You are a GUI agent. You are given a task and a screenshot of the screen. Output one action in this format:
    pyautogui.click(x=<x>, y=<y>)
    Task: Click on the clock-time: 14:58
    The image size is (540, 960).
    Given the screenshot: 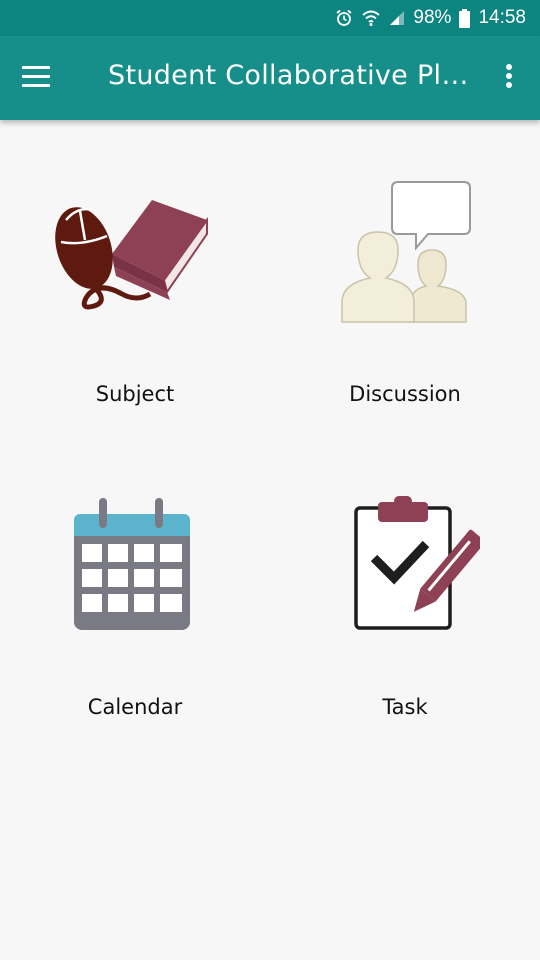 What is the action you would take?
    pyautogui.click(x=502, y=17)
    